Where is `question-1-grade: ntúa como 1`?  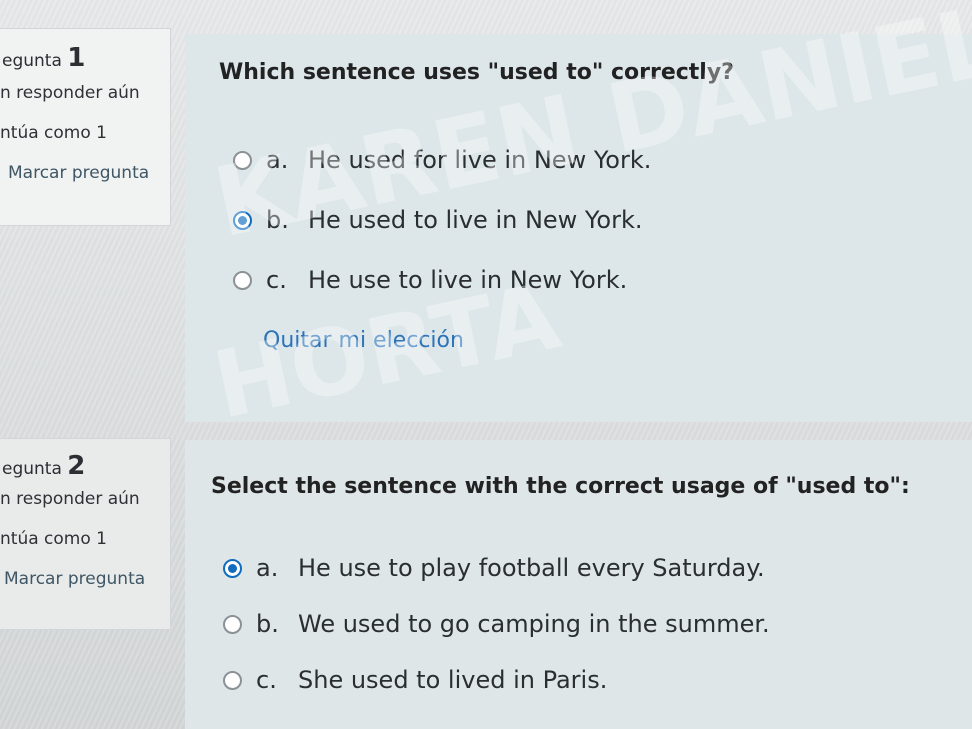
question-1-grade: ntúa como 1 is located at coordinates (53, 133).